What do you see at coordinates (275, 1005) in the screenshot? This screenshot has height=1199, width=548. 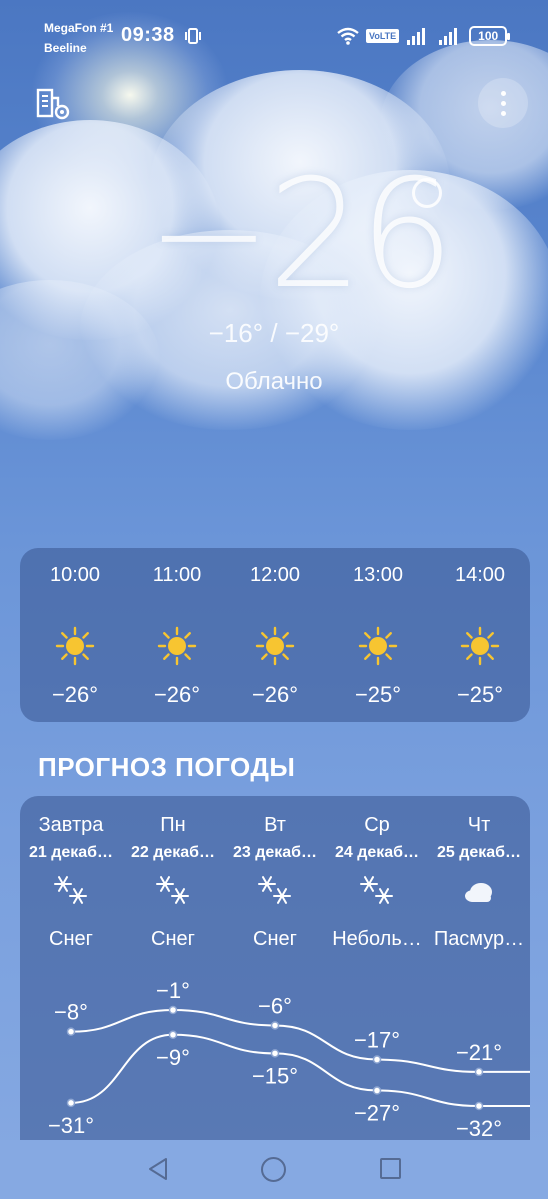 I see `high-temperature-label: −6°` at bounding box center [275, 1005].